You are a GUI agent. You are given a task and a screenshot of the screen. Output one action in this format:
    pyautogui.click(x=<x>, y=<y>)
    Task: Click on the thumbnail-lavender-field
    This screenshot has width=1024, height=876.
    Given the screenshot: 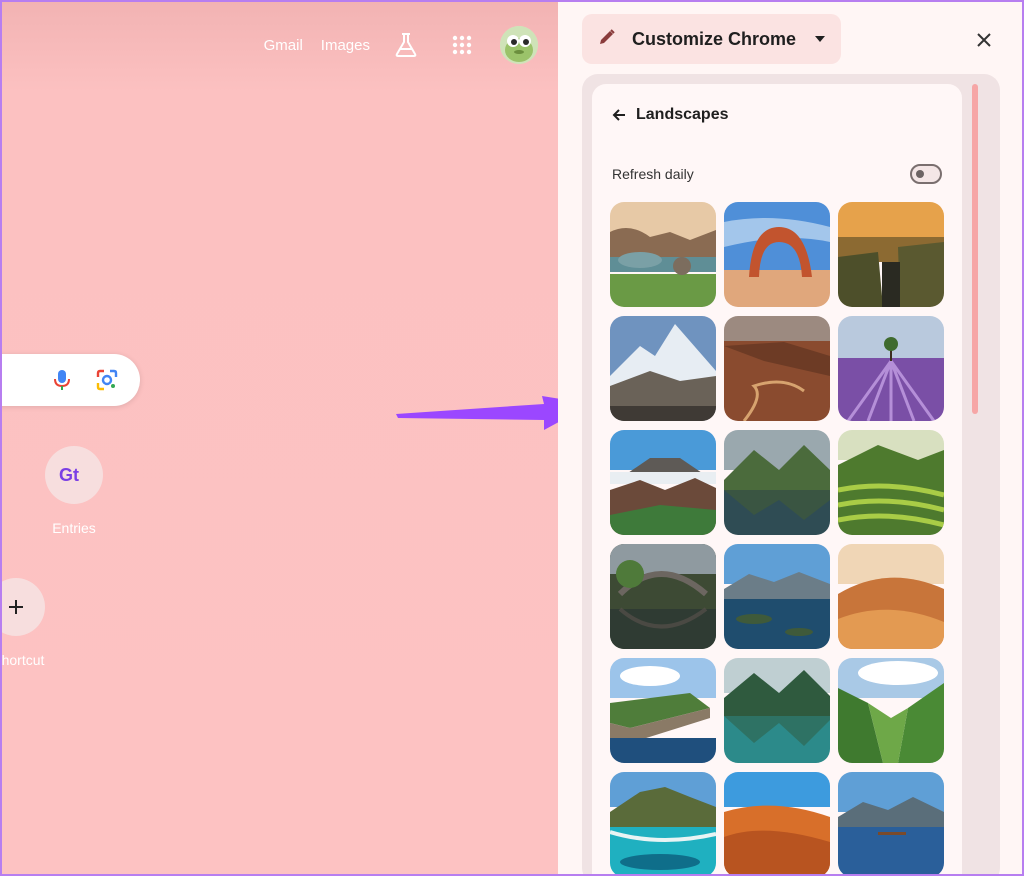 What is the action you would take?
    pyautogui.click(x=891, y=368)
    